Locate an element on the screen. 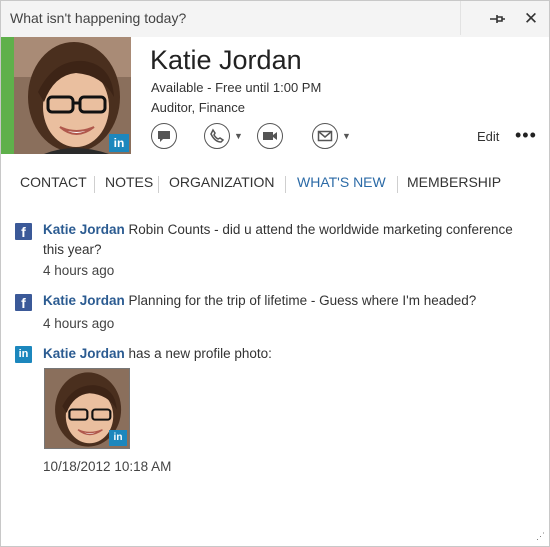 The width and height of the screenshot is (550, 547). pin-icon is located at coordinates (497, 19).